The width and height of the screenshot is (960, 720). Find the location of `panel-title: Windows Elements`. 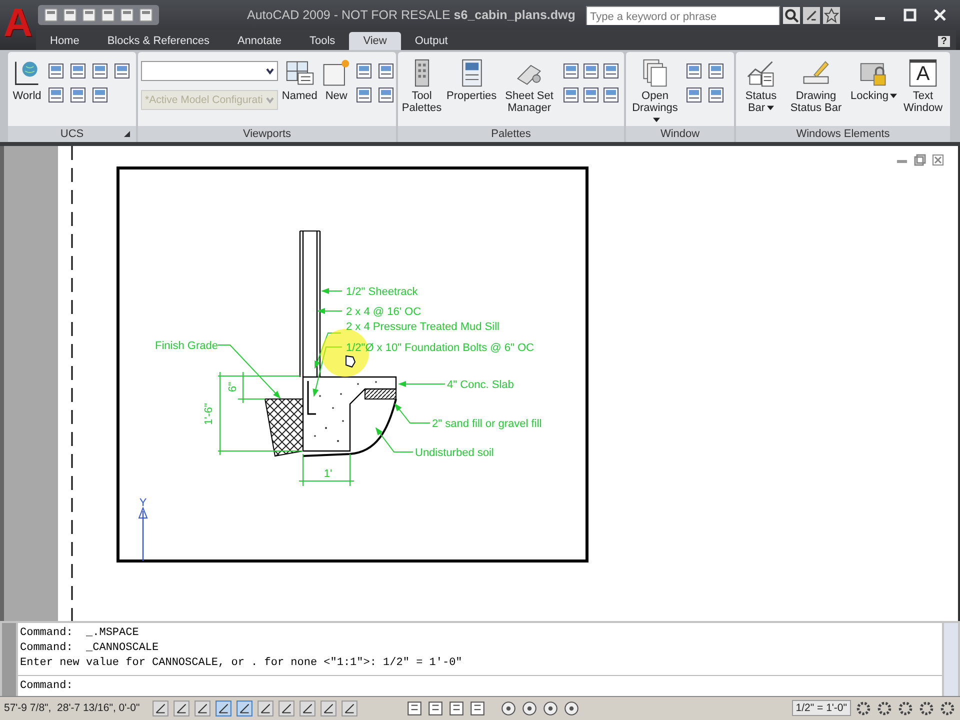

panel-title: Windows Elements is located at coordinates (843, 134).